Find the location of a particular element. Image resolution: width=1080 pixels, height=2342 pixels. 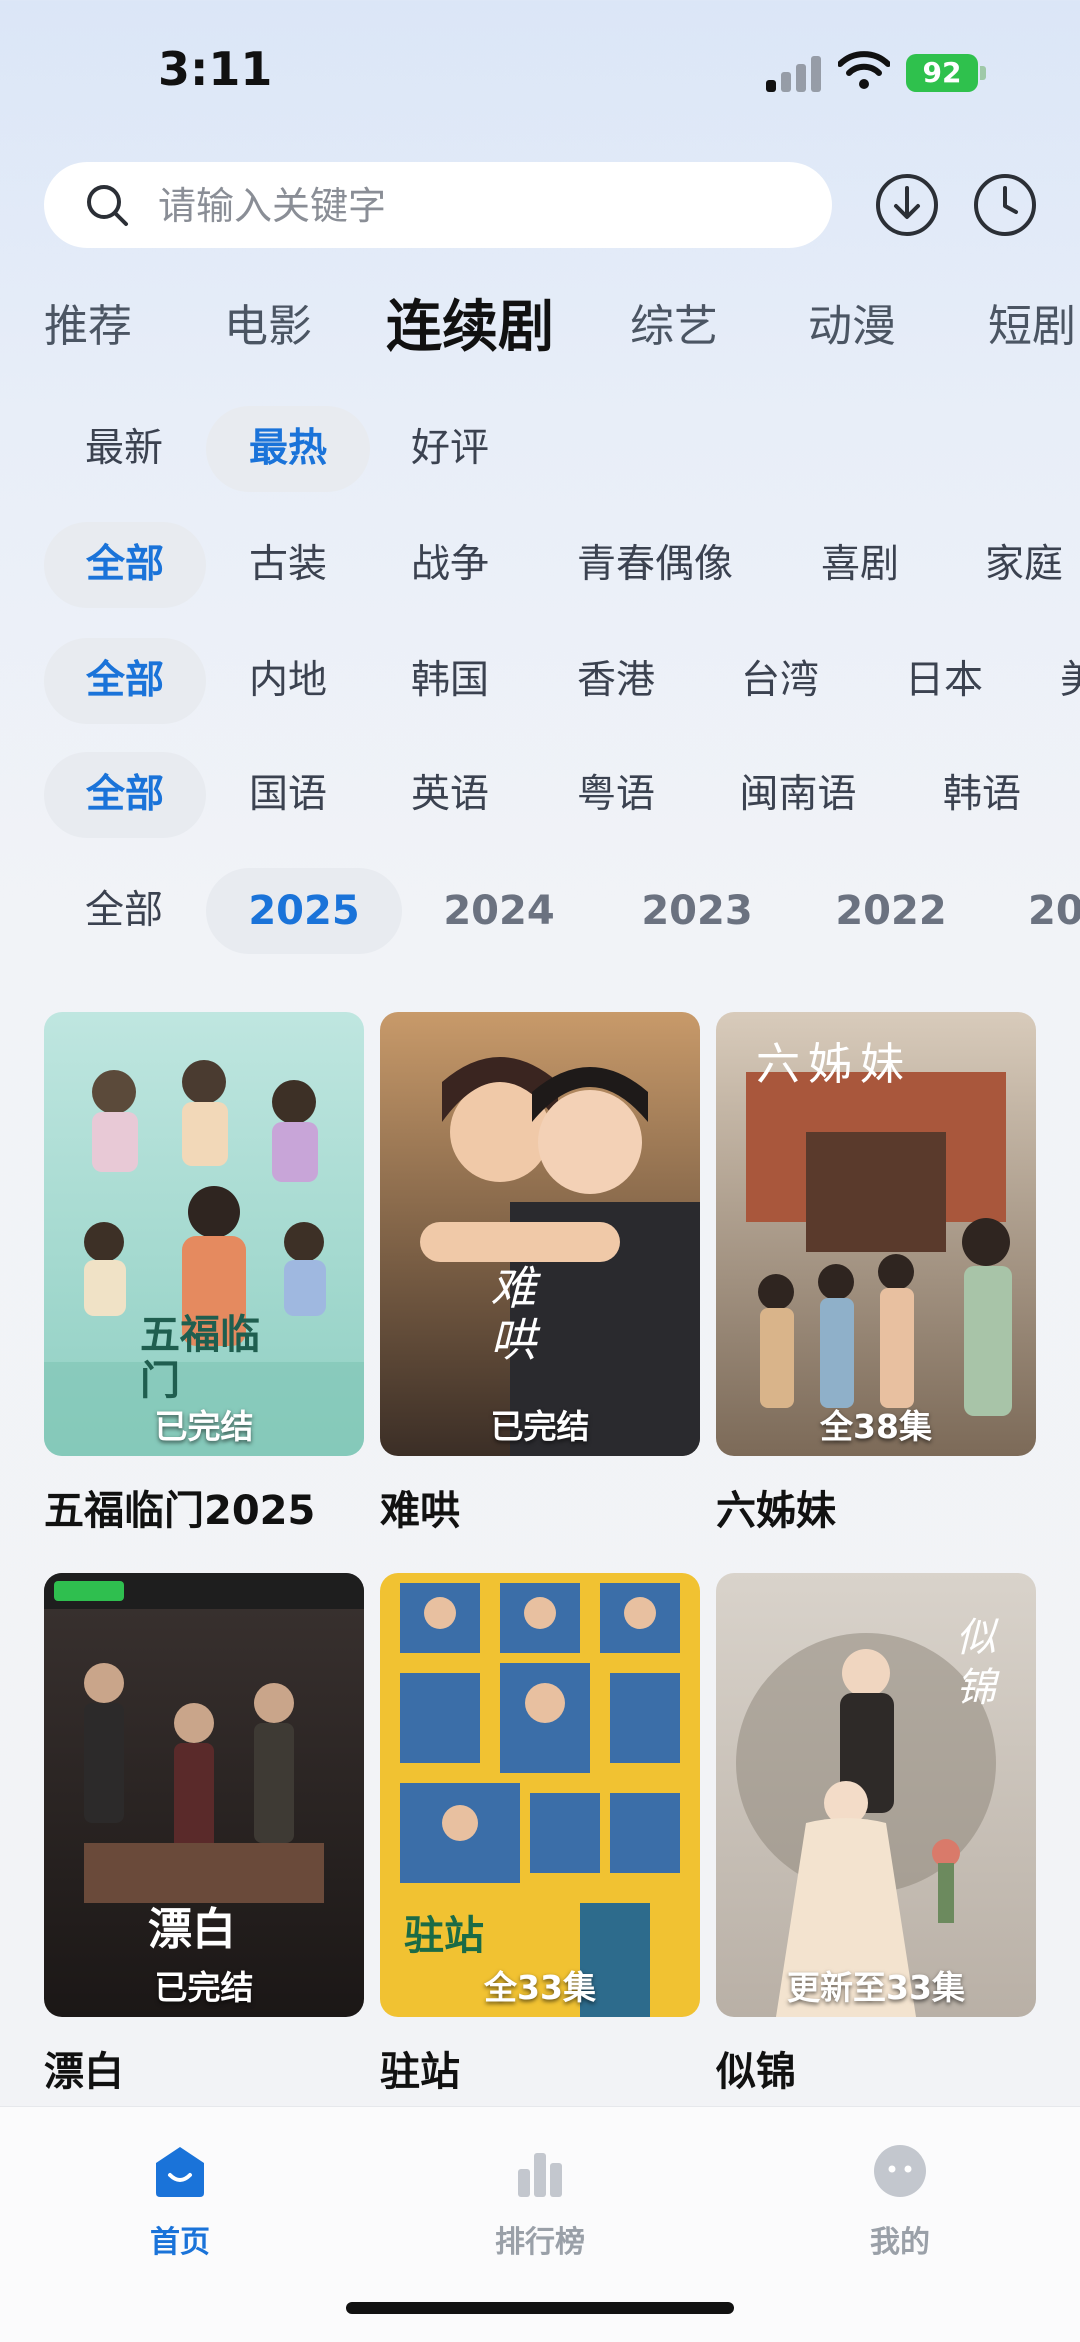

tab-recommend: 推荐 is located at coordinates (88, 322).